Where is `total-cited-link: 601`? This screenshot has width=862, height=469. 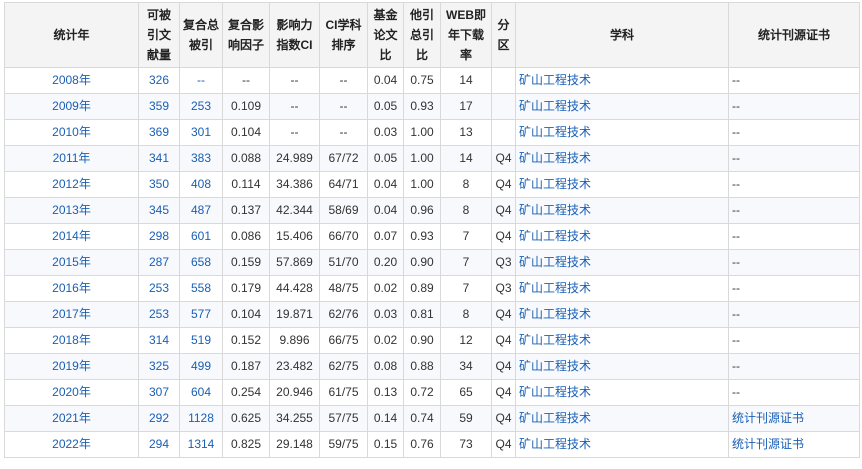
total-cited-link: 601 is located at coordinates (201, 236).